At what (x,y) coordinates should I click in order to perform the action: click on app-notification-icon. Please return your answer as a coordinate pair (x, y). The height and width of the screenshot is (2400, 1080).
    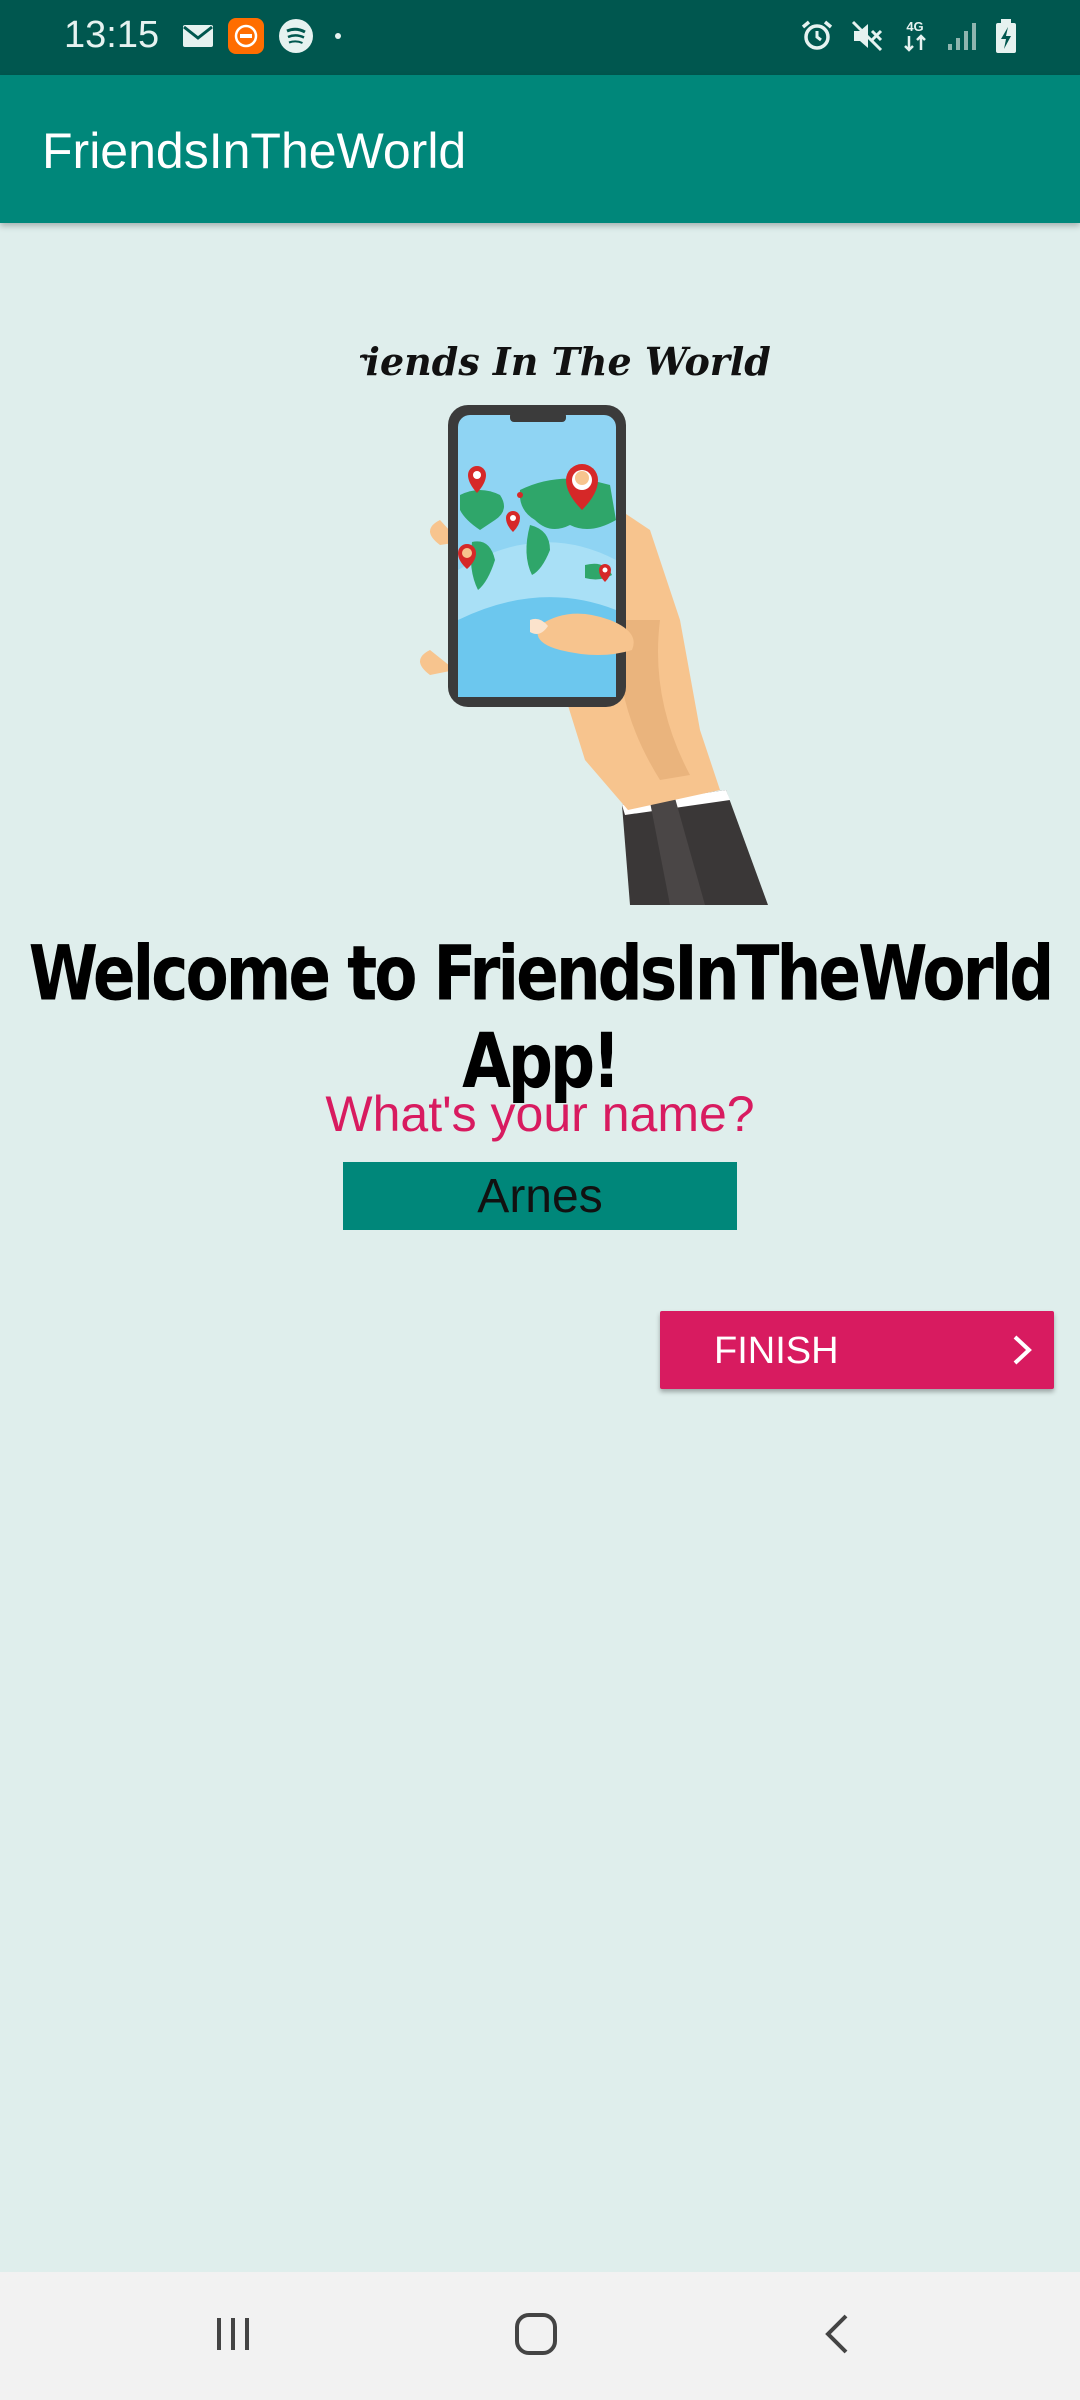
    Looking at the image, I should click on (246, 38).